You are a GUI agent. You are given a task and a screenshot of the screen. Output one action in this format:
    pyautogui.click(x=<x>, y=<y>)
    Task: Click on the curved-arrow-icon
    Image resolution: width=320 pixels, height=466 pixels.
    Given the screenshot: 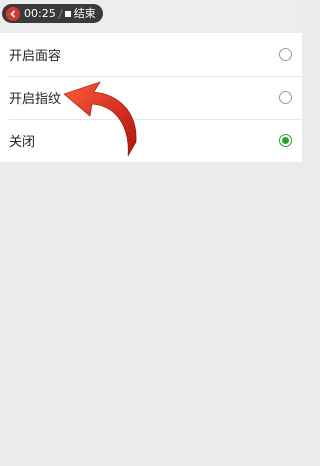 What is the action you would take?
    pyautogui.click(x=100, y=119)
    